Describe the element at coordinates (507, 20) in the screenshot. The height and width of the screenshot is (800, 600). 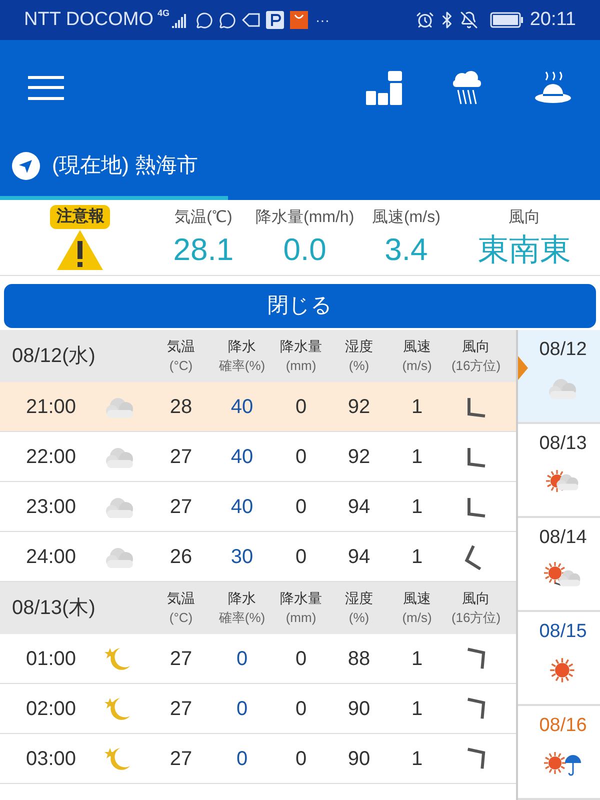
I see `battery-icon` at that location.